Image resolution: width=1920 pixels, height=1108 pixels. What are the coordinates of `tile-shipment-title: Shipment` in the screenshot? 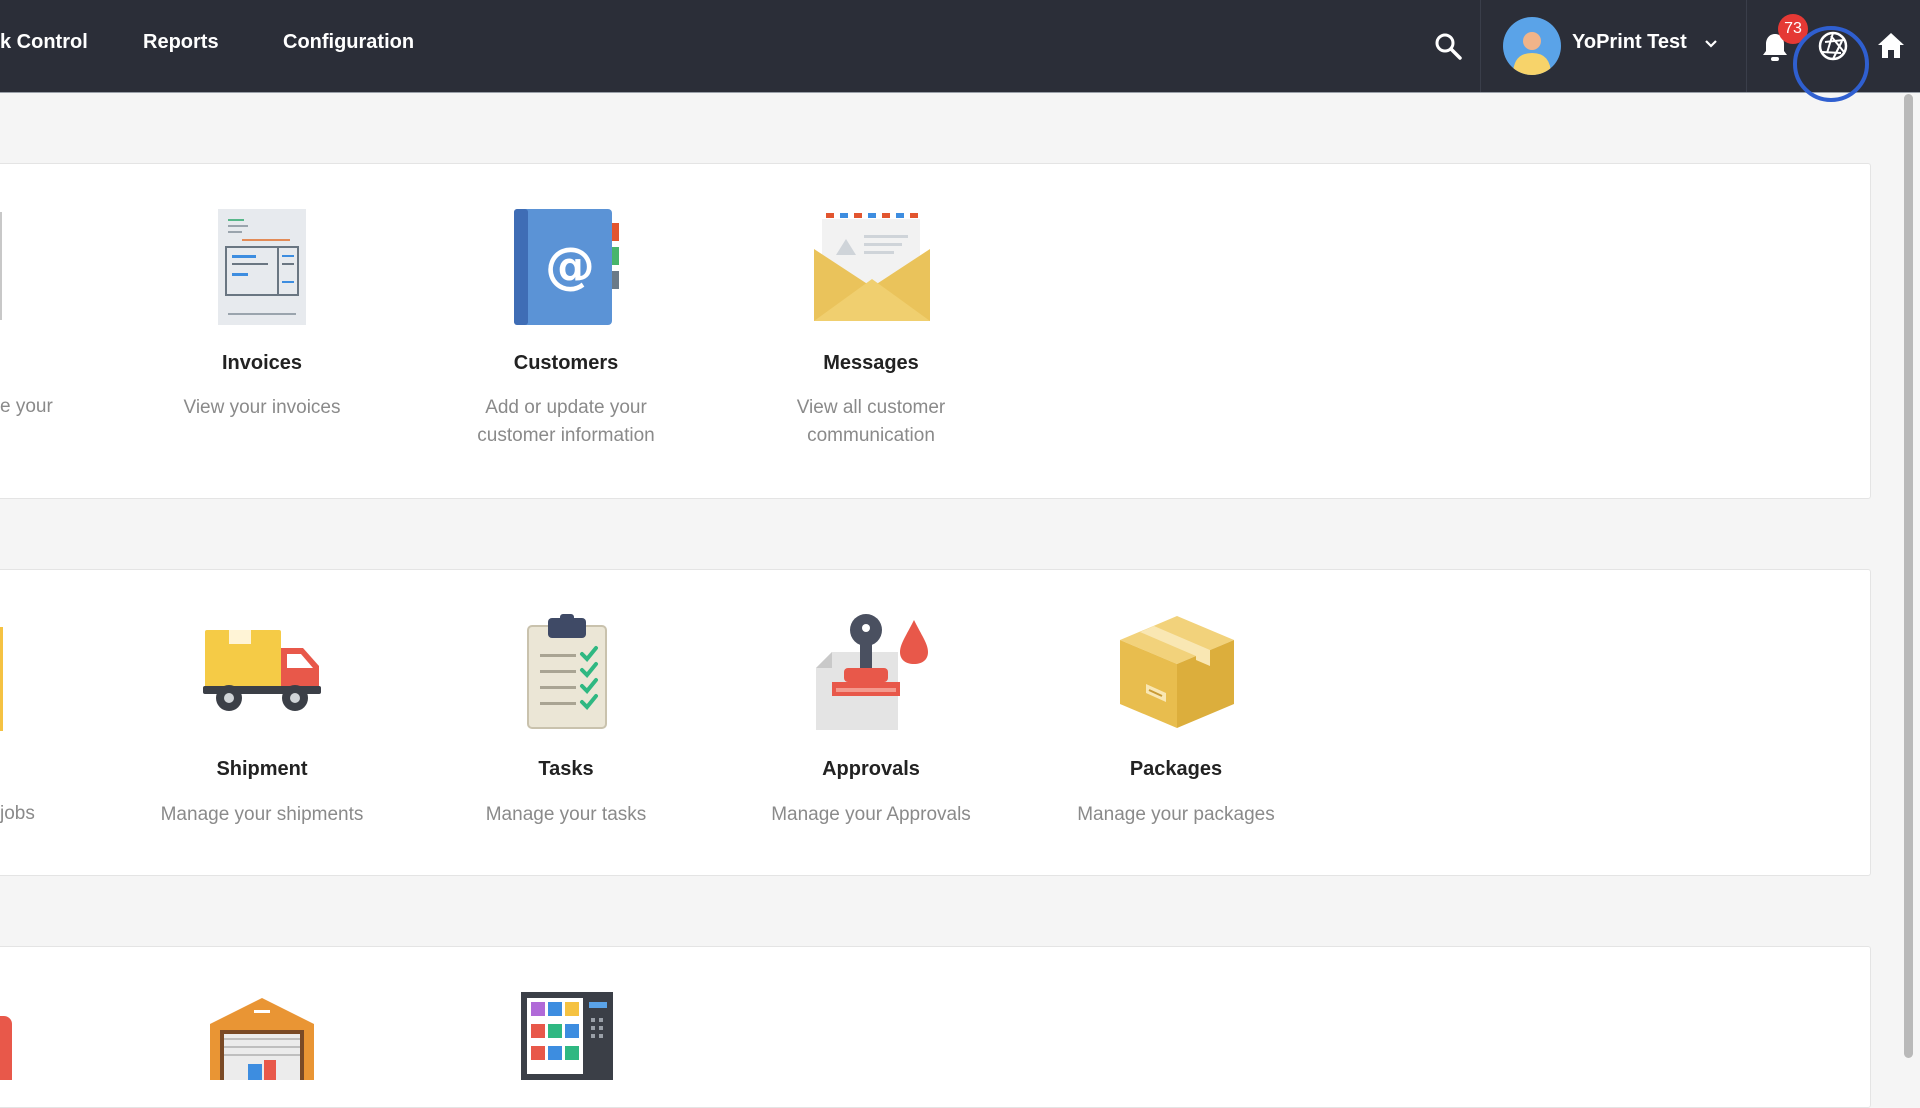 It's located at (262, 769).